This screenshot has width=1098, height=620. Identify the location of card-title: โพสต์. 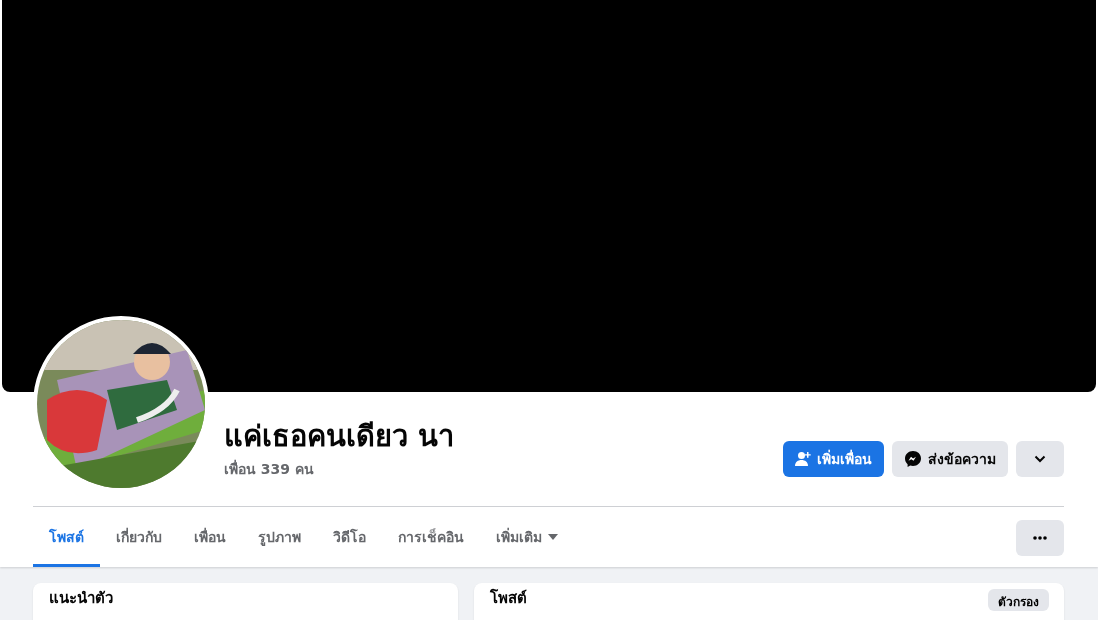
(508, 598).